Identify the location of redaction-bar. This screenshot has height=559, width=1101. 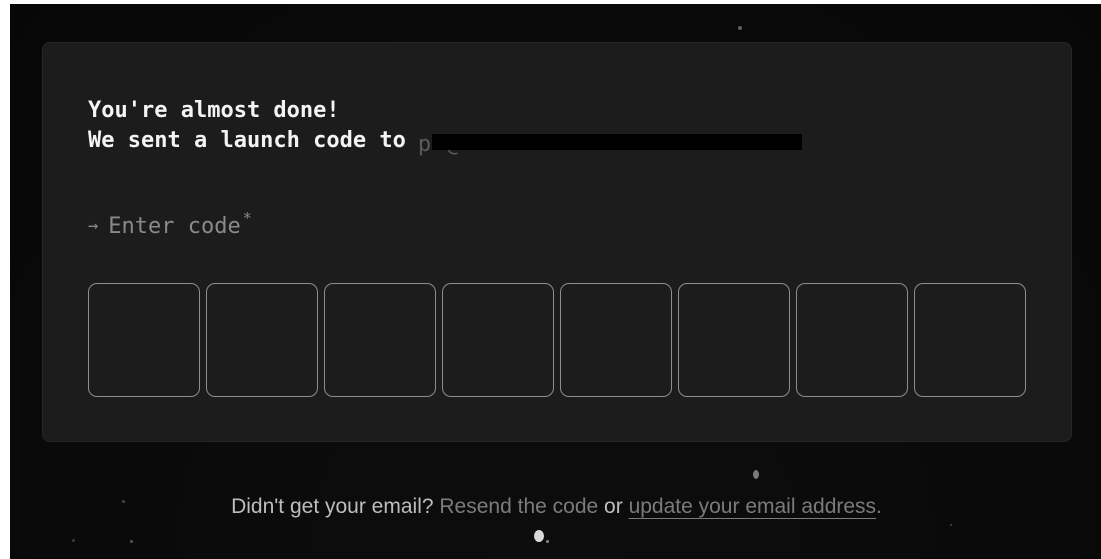
(616, 142).